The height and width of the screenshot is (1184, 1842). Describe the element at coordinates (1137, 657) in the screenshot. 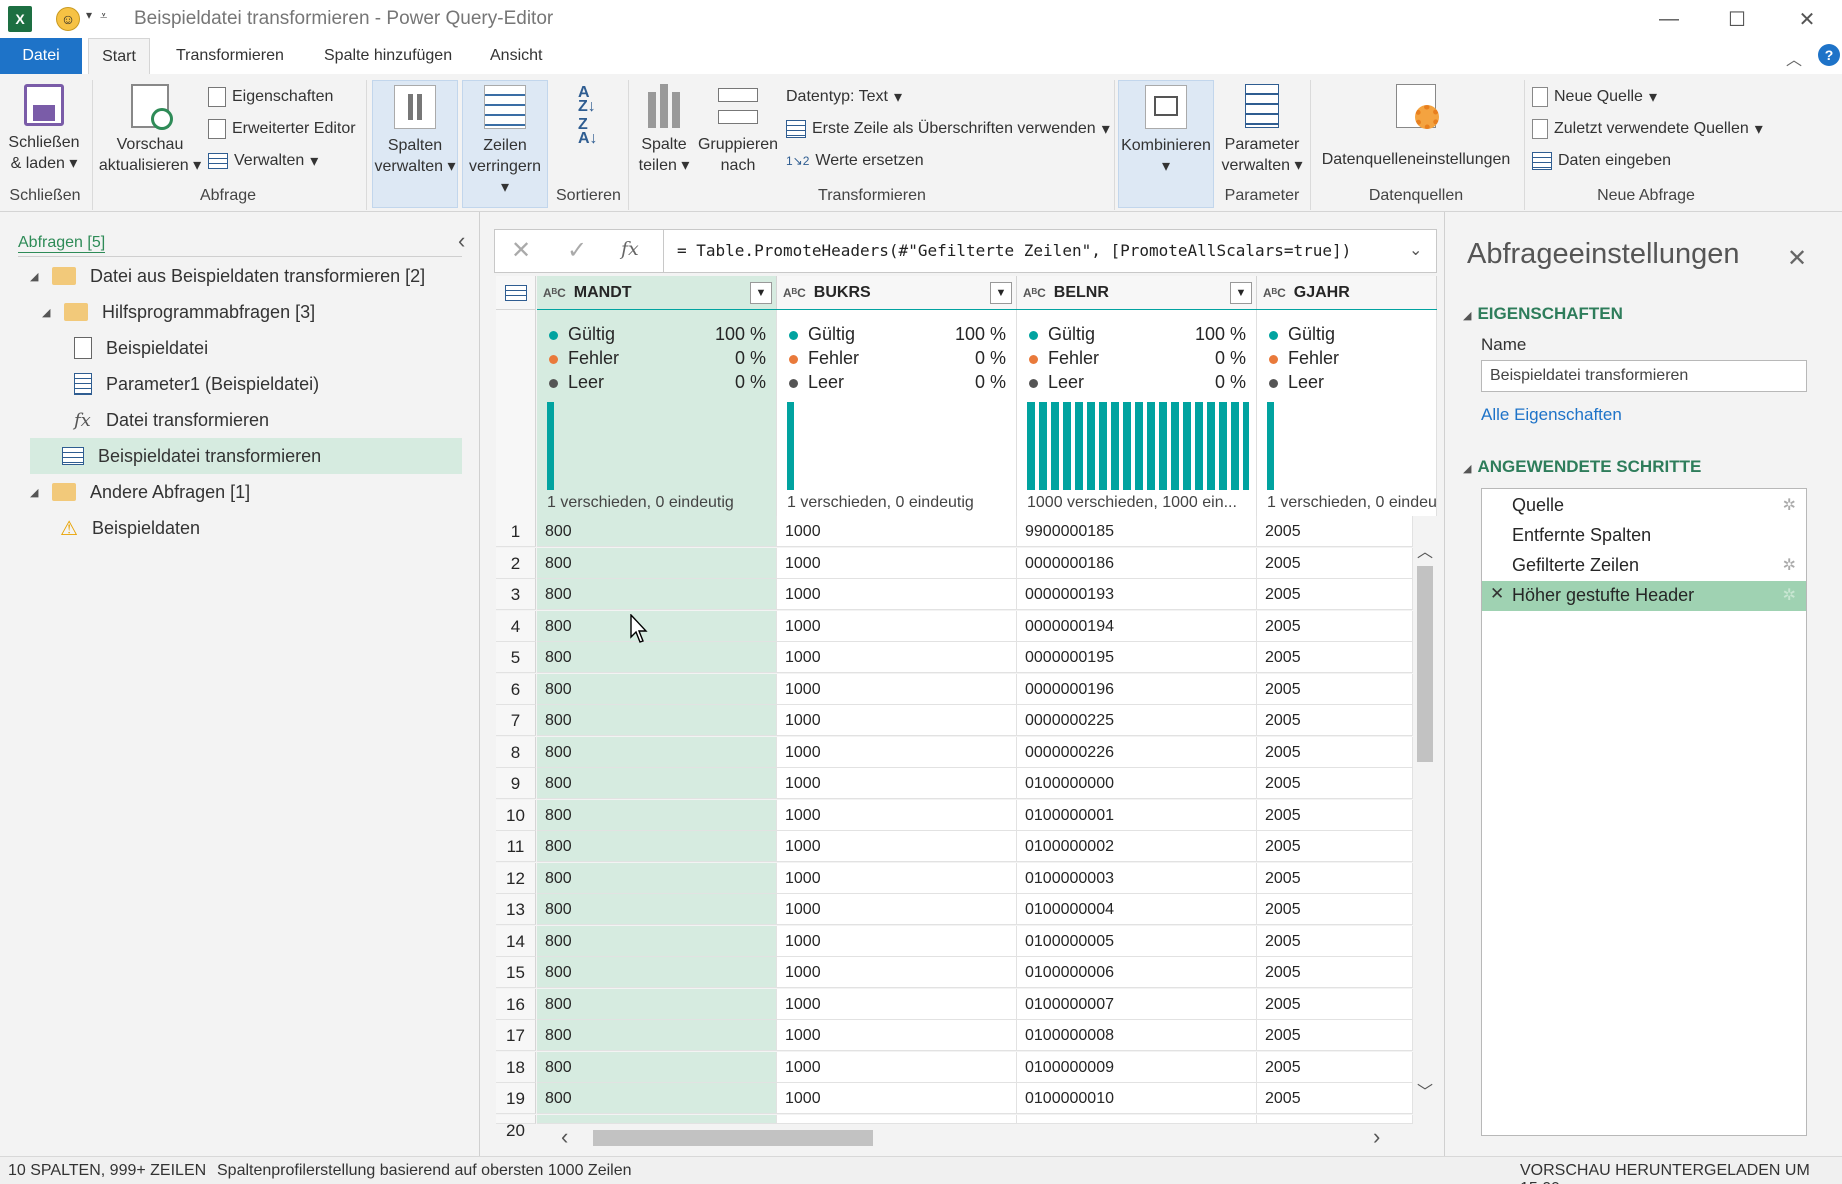

I see `cell-belnr: 0000000195` at that location.